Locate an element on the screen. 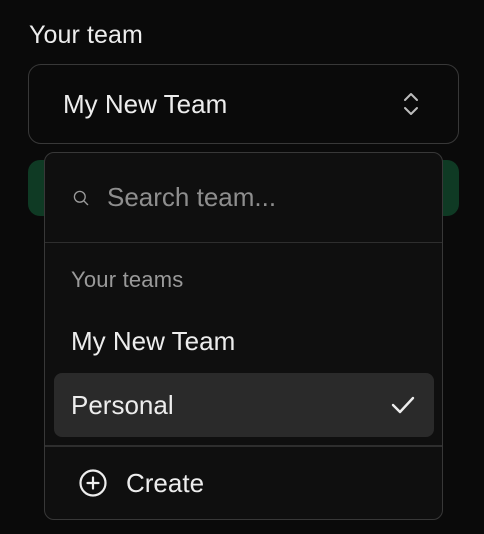 Image resolution: width=484 pixels, height=534 pixels. chevrons-up-down-icon is located at coordinates (411, 104).